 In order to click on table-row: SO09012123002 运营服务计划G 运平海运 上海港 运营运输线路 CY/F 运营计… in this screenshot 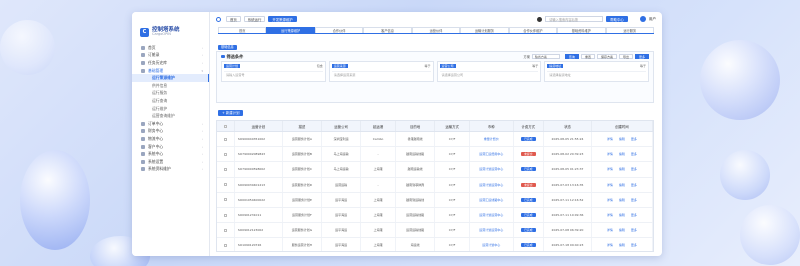, I will do `click(435, 230)`.